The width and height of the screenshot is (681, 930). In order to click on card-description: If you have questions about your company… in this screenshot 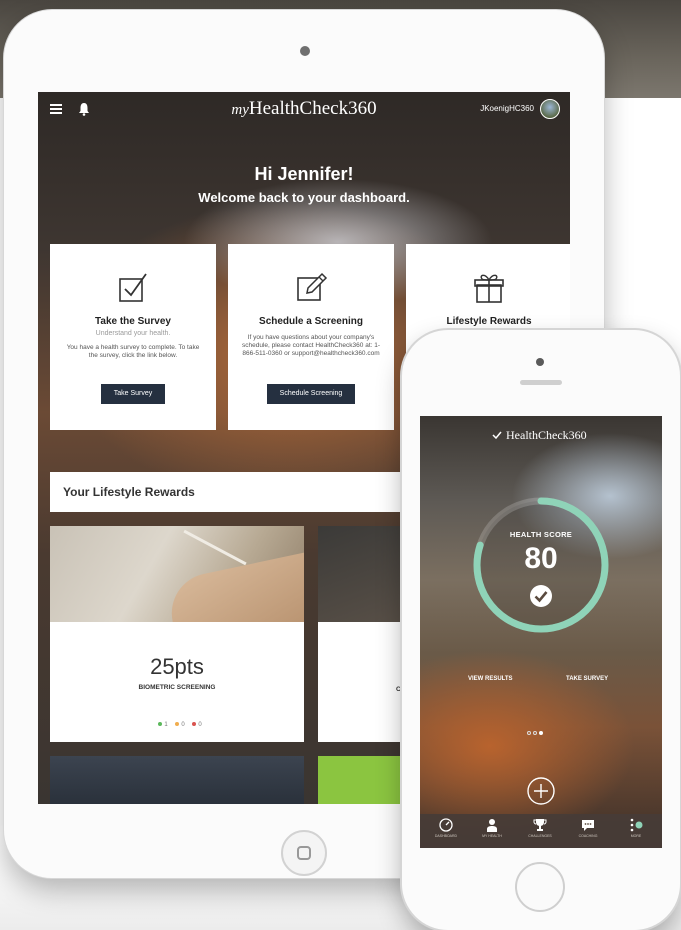, I will do `click(311, 345)`.